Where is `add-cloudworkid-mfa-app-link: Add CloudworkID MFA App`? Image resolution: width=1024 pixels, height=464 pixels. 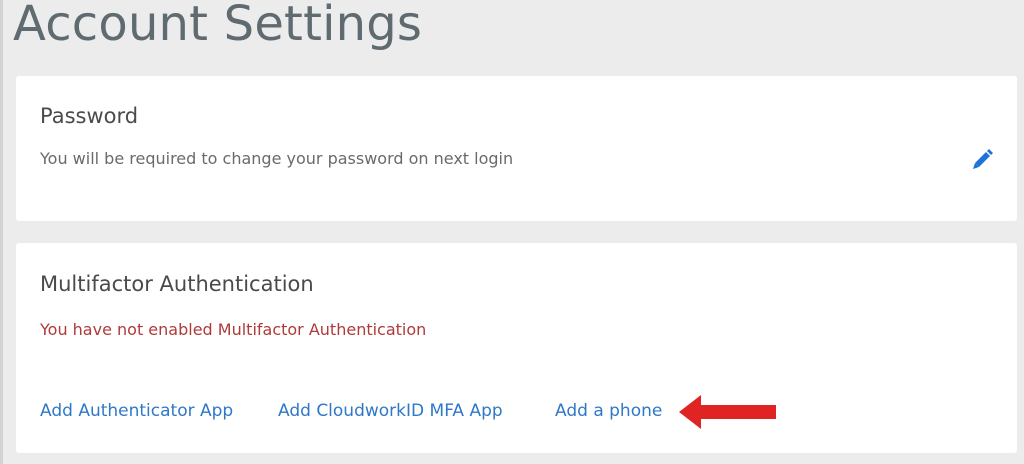 add-cloudworkid-mfa-app-link: Add CloudworkID MFA App is located at coordinates (390, 411).